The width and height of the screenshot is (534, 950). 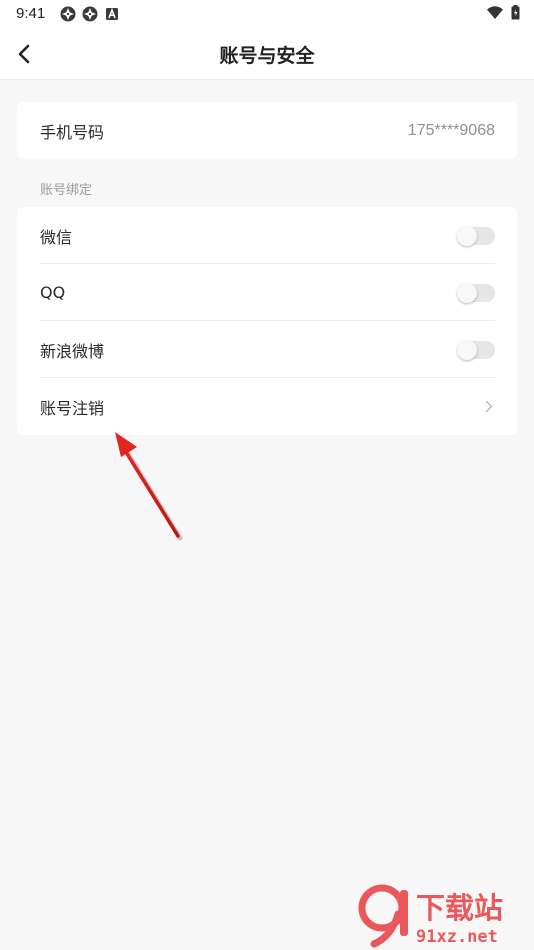 What do you see at coordinates (451, 130) in the screenshot?
I see `phone-number-value: 175****9068` at bounding box center [451, 130].